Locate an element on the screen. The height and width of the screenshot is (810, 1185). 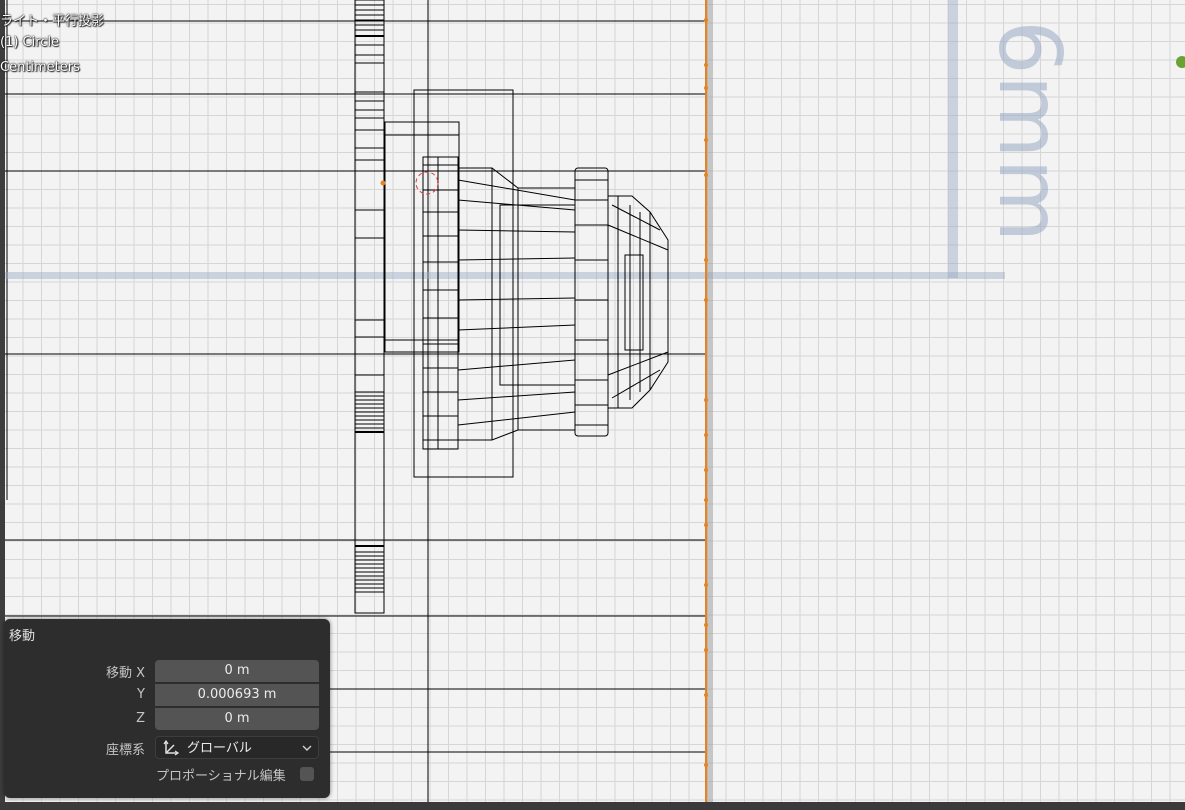
proportional-edit-checkbox is located at coordinates (307, 774).